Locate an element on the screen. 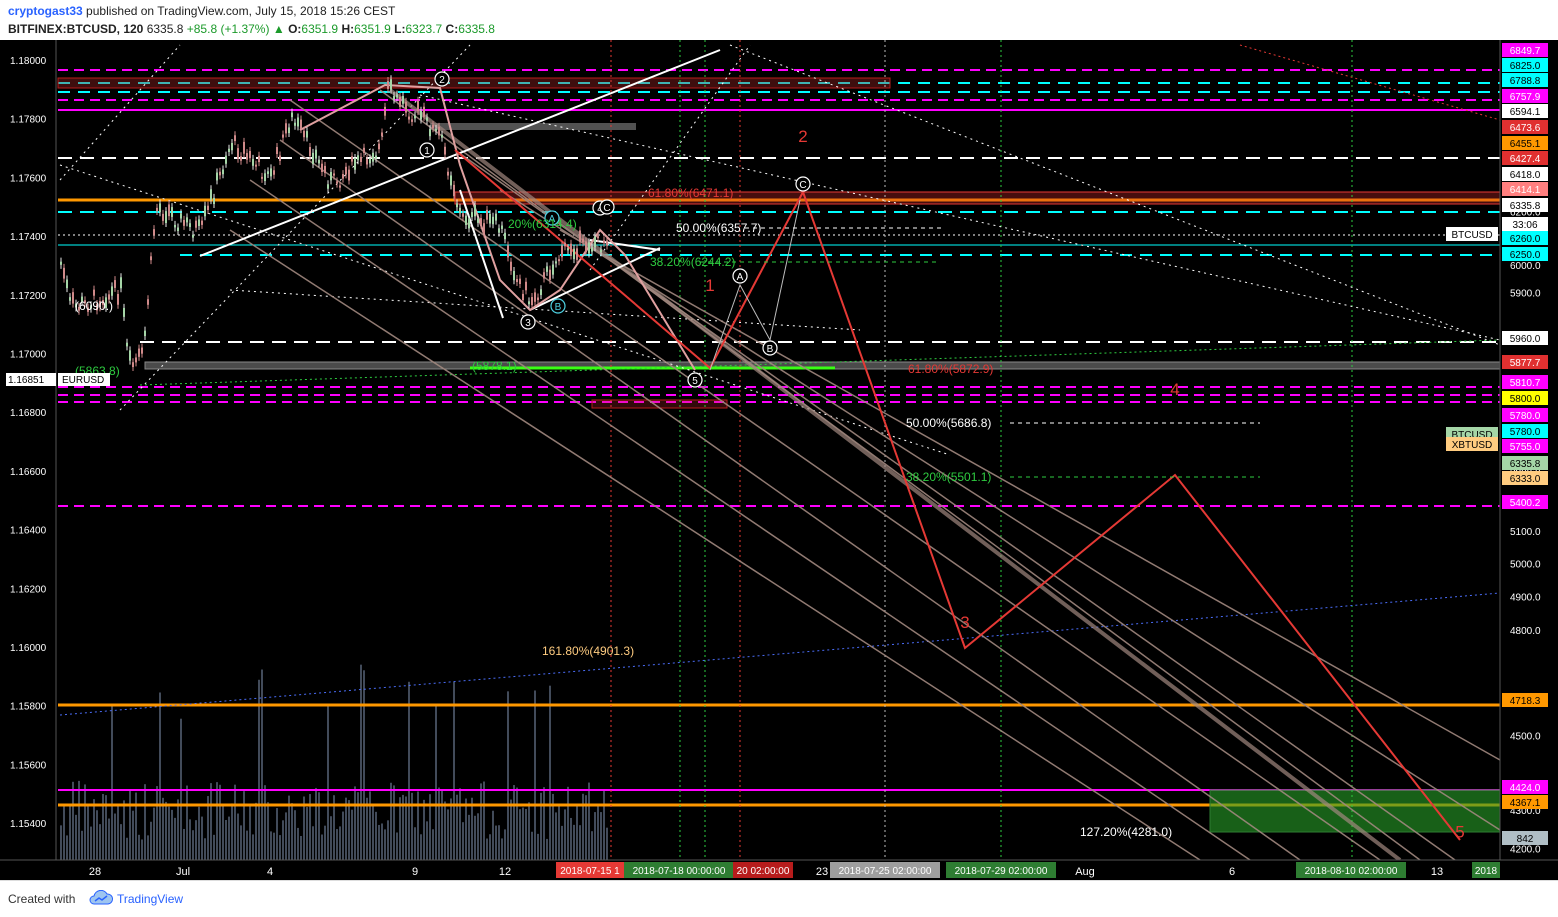 The image size is (1558, 917). wave-label: B is located at coordinates (770, 349).